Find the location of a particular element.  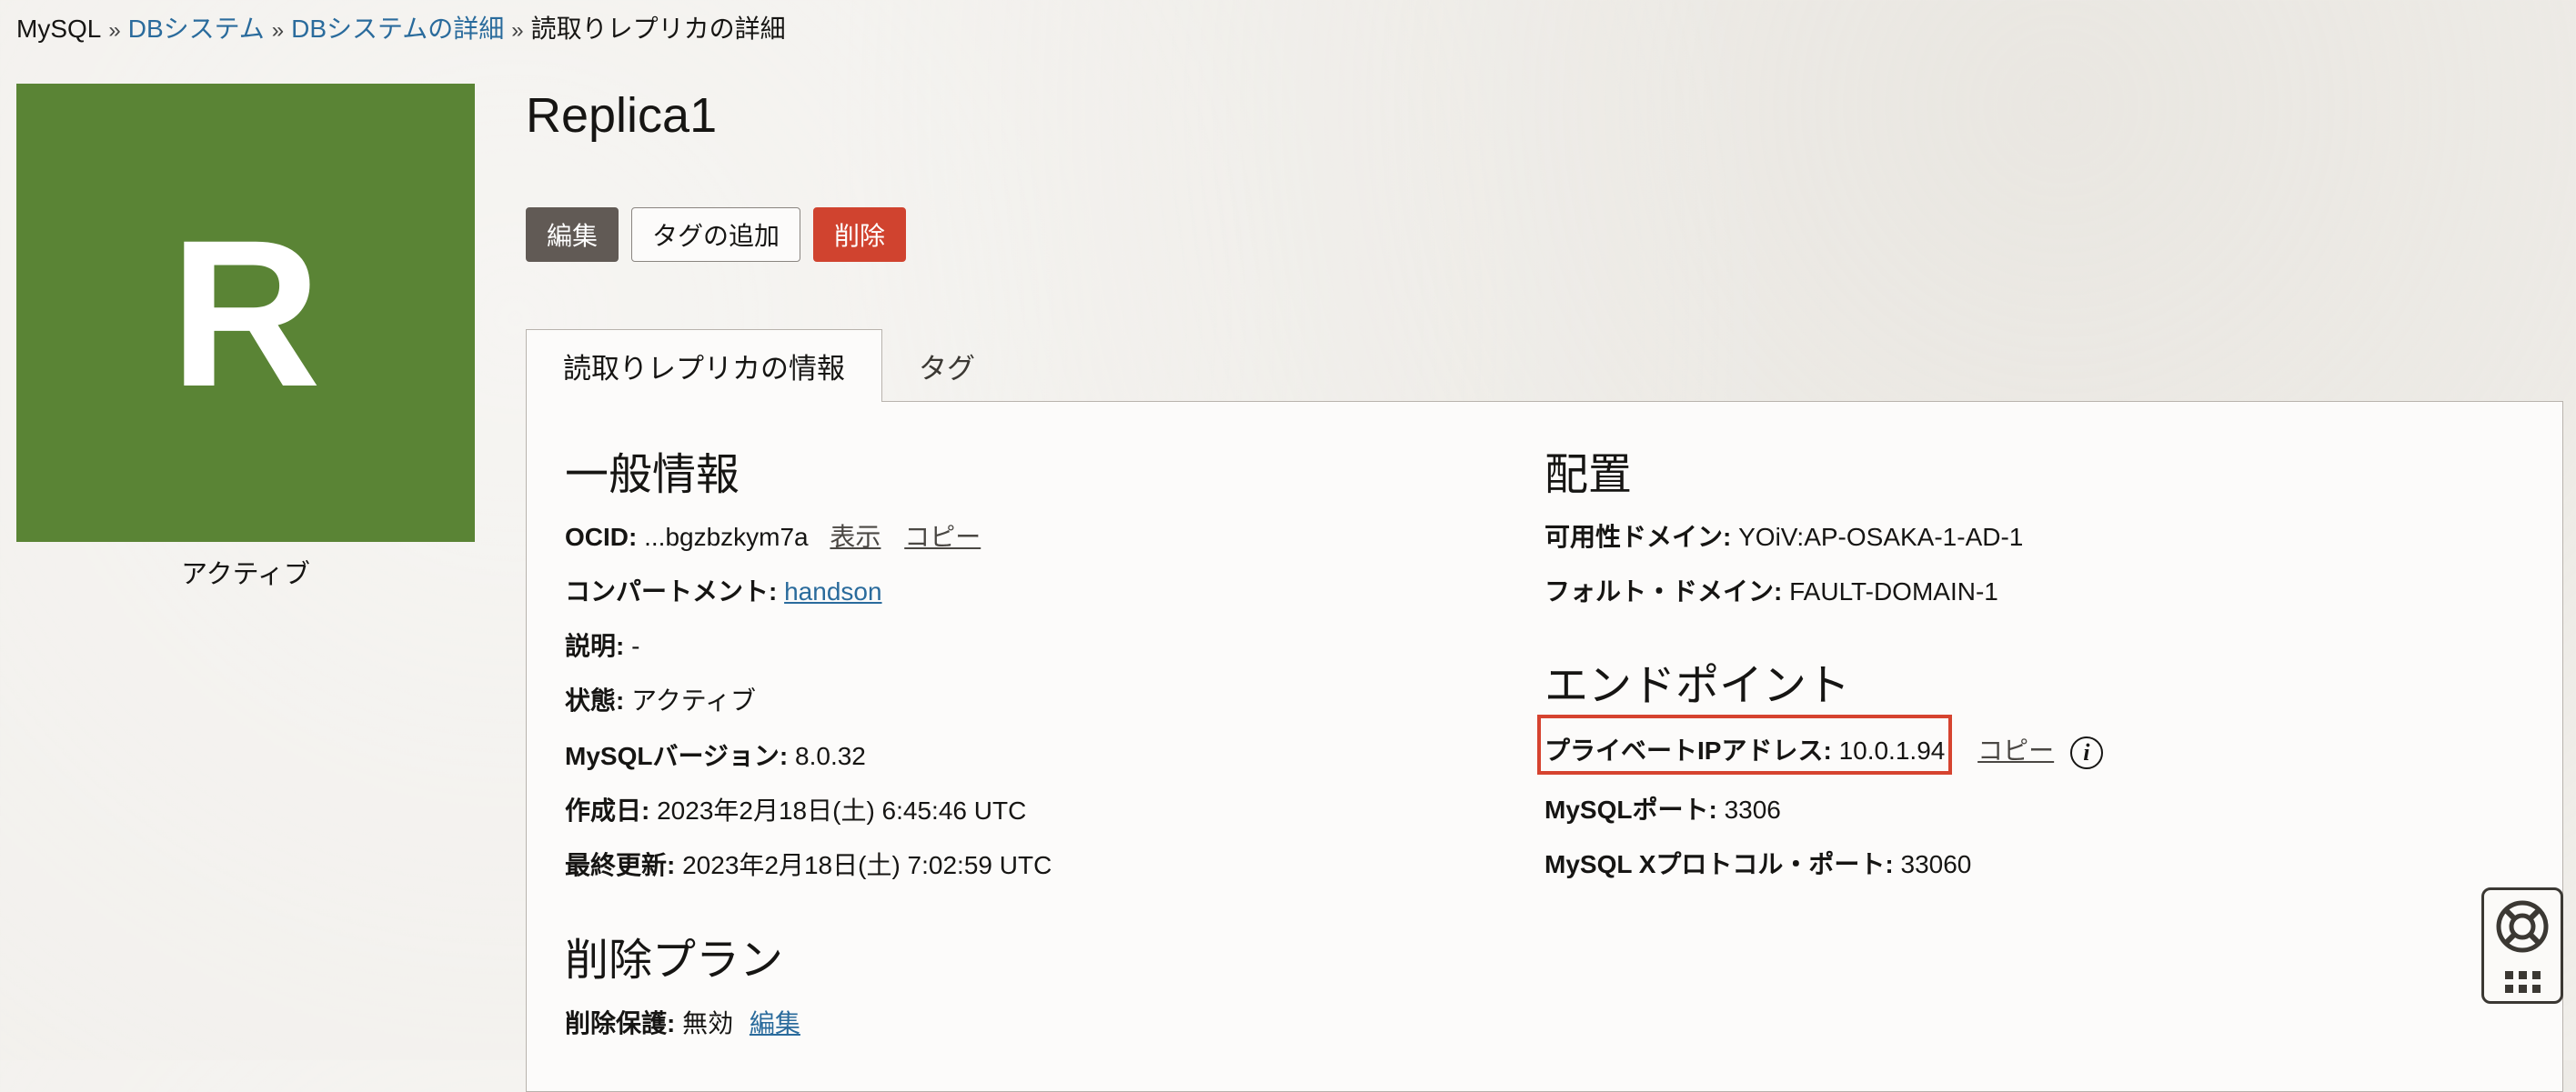

private-ip-value: 10.0.1.94 is located at coordinates (1892, 750).